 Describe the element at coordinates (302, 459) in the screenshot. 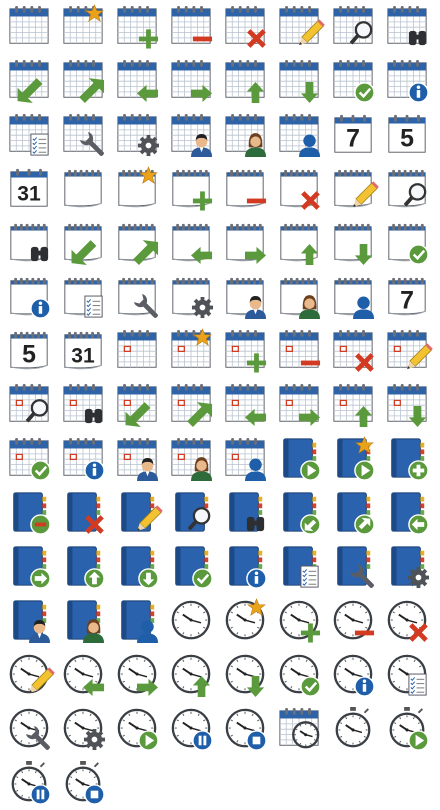

I see `book-play-icon-graphic` at that location.